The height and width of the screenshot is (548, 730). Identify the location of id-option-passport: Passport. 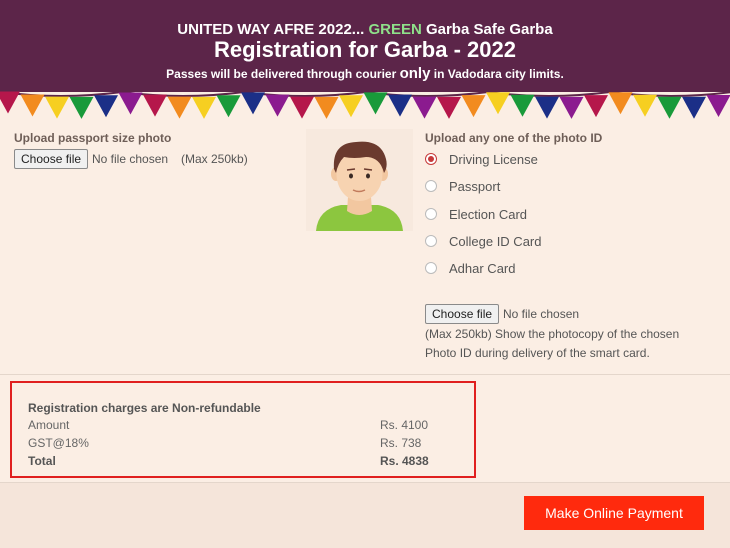
(462, 186).